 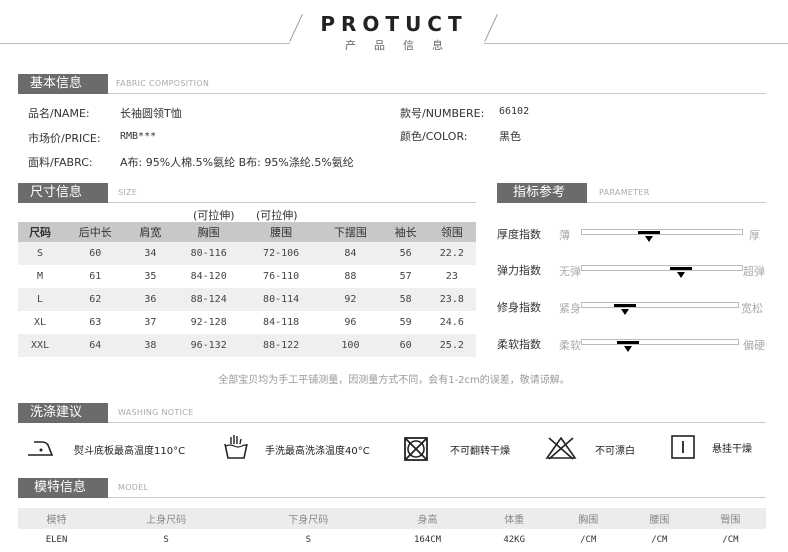 What do you see at coordinates (392, 540) in the screenshot?
I see `table-row: ELEN S S 164CM 42KG /CM /CM /CM` at bounding box center [392, 540].